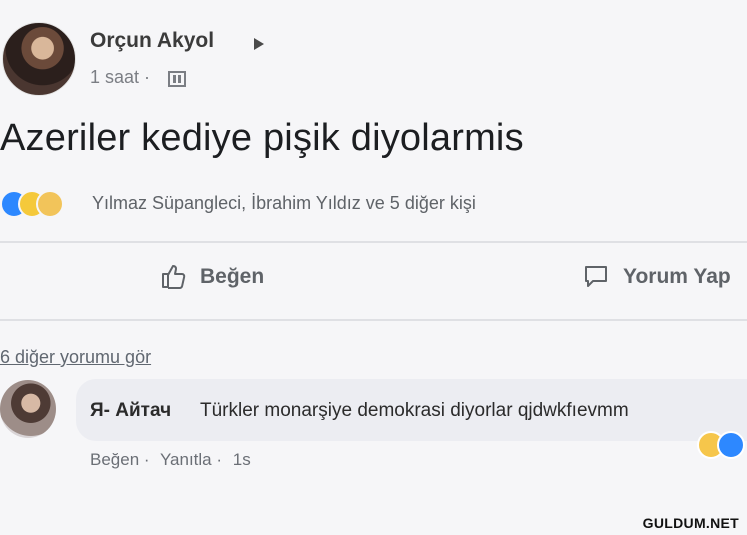 Image resolution: width=747 pixels, height=535 pixels. What do you see at coordinates (75, 357) in the screenshot?
I see `view-more-comments-link: 6 diğer yorumu gör` at bounding box center [75, 357].